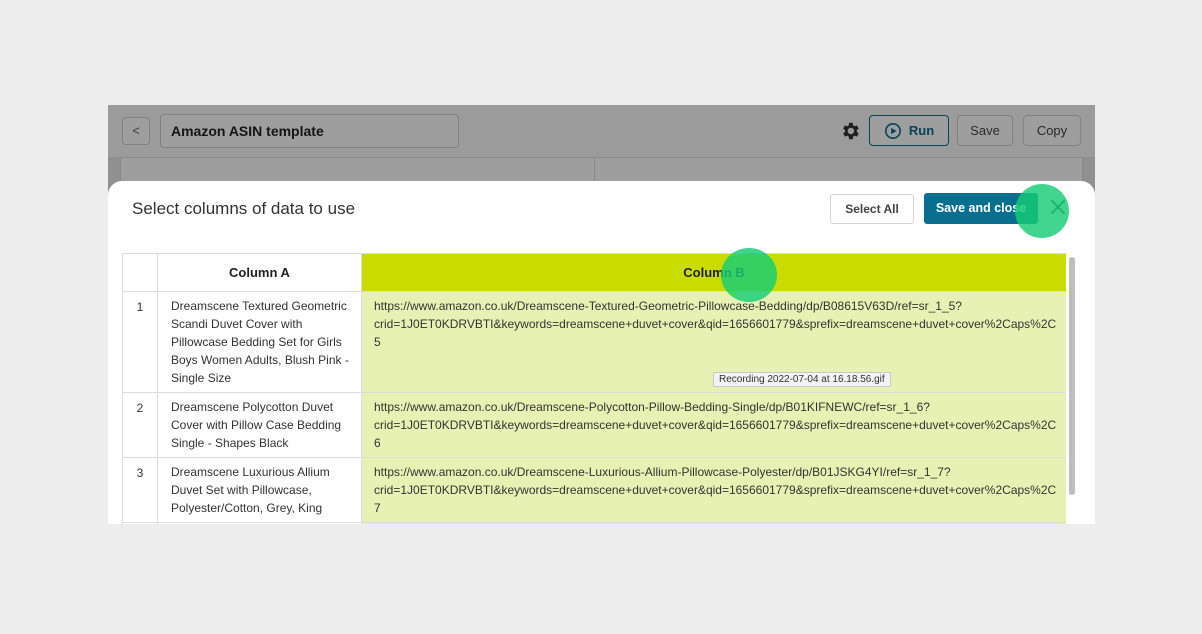 The image size is (1202, 634). I want to click on column-b-cell, so click(713, 523).